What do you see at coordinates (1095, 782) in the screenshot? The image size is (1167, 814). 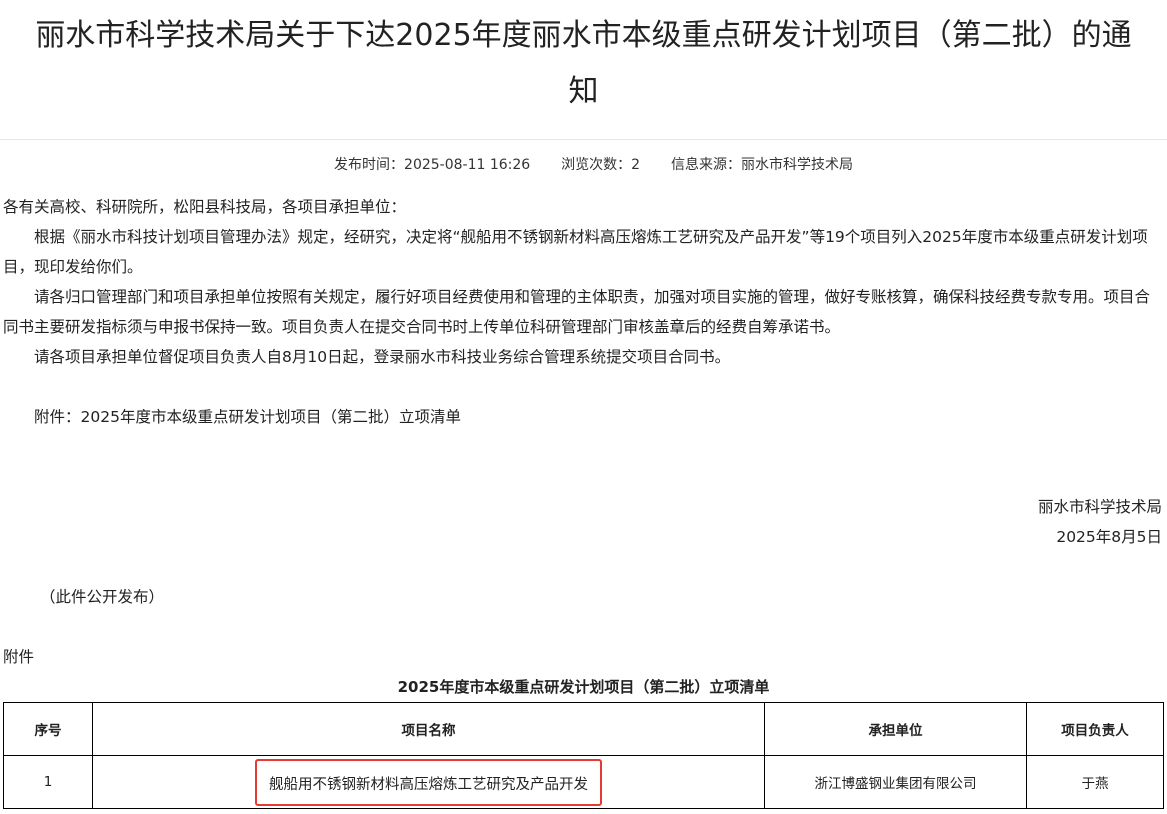 I see `cell-leader: 于燕` at bounding box center [1095, 782].